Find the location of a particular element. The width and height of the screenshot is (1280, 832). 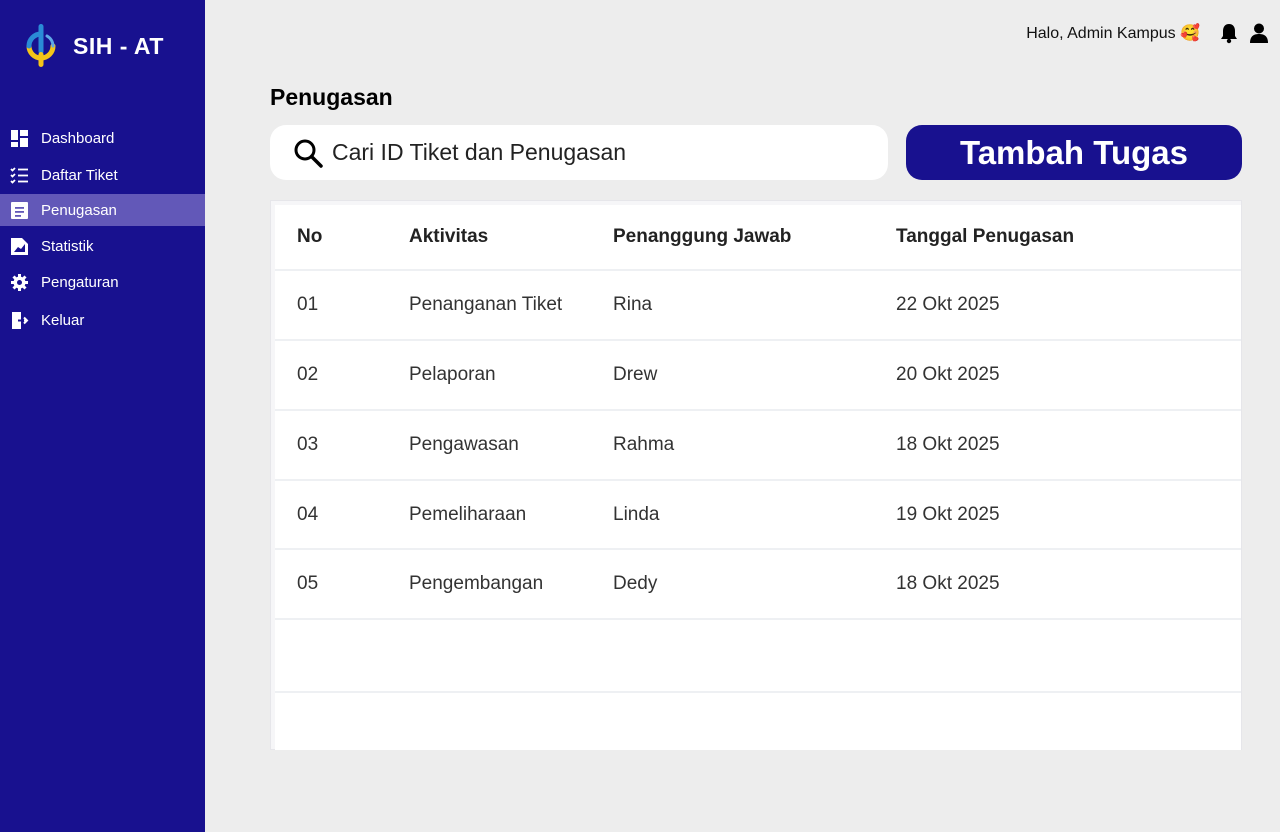

cell-no: 02 is located at coordinates (308, 374).